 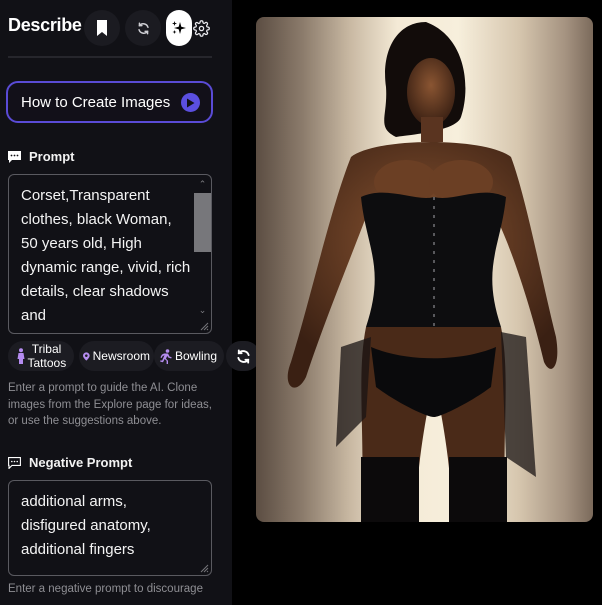 I want to click on running-icon, so click(x=166, y=356).